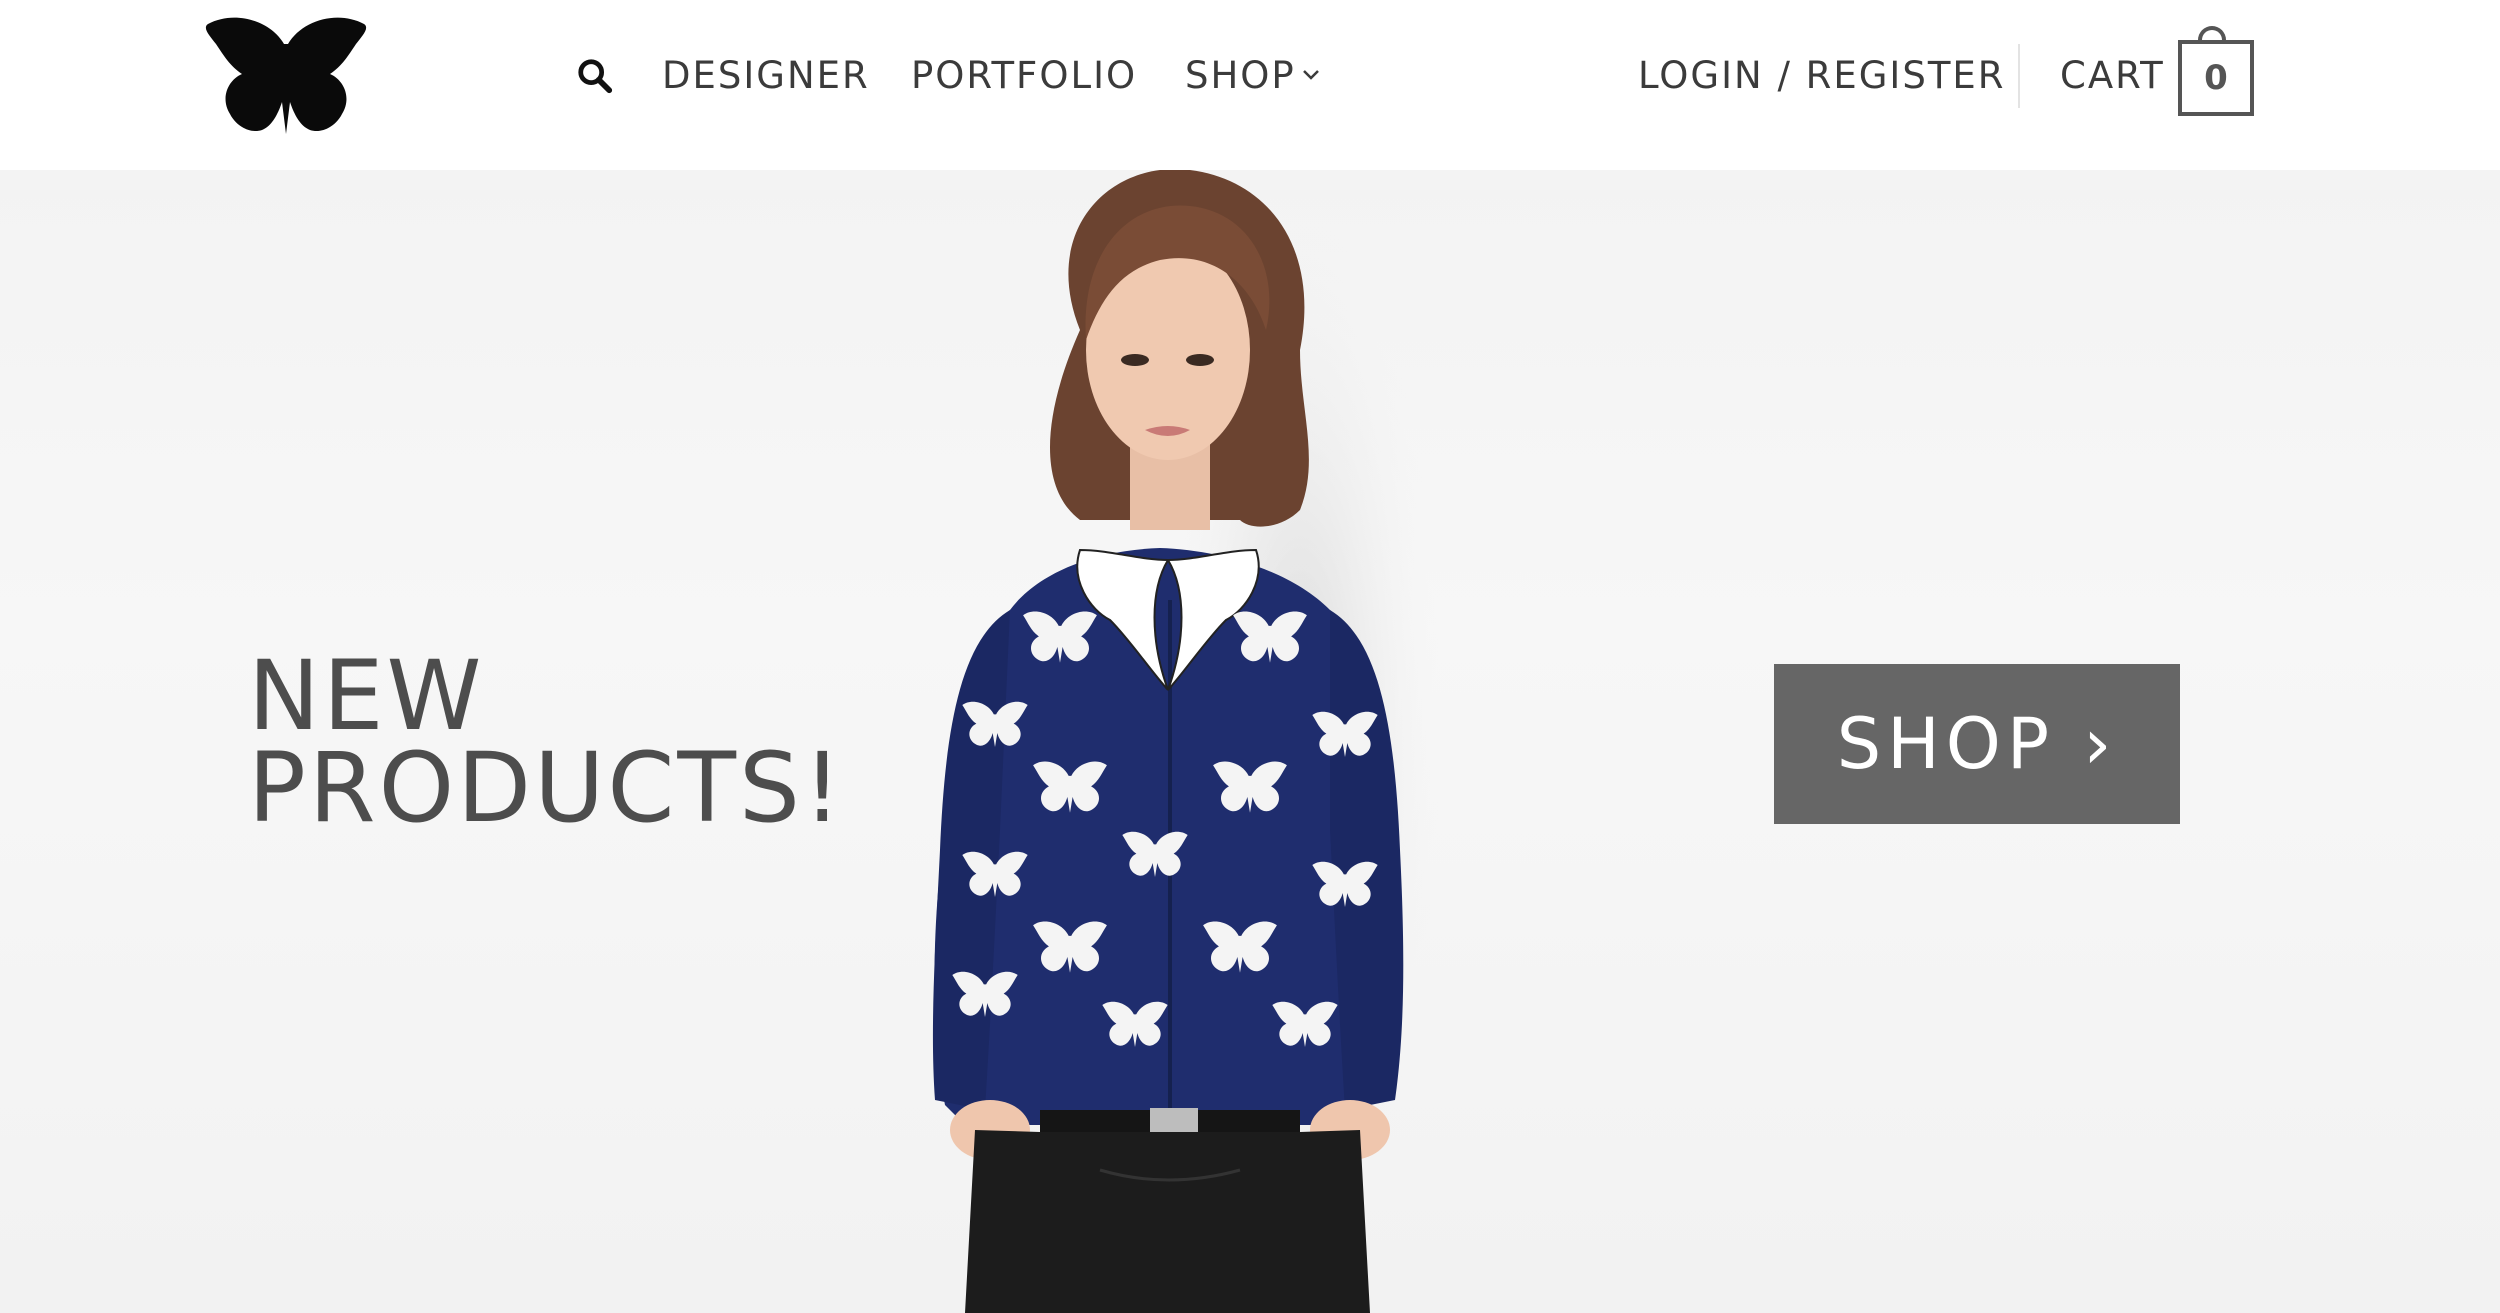 The image size is (2500, 1313). Describe the element at coordinates (2216, 78) in the screenshot. I see `cart-count-badge: 0` at that location.